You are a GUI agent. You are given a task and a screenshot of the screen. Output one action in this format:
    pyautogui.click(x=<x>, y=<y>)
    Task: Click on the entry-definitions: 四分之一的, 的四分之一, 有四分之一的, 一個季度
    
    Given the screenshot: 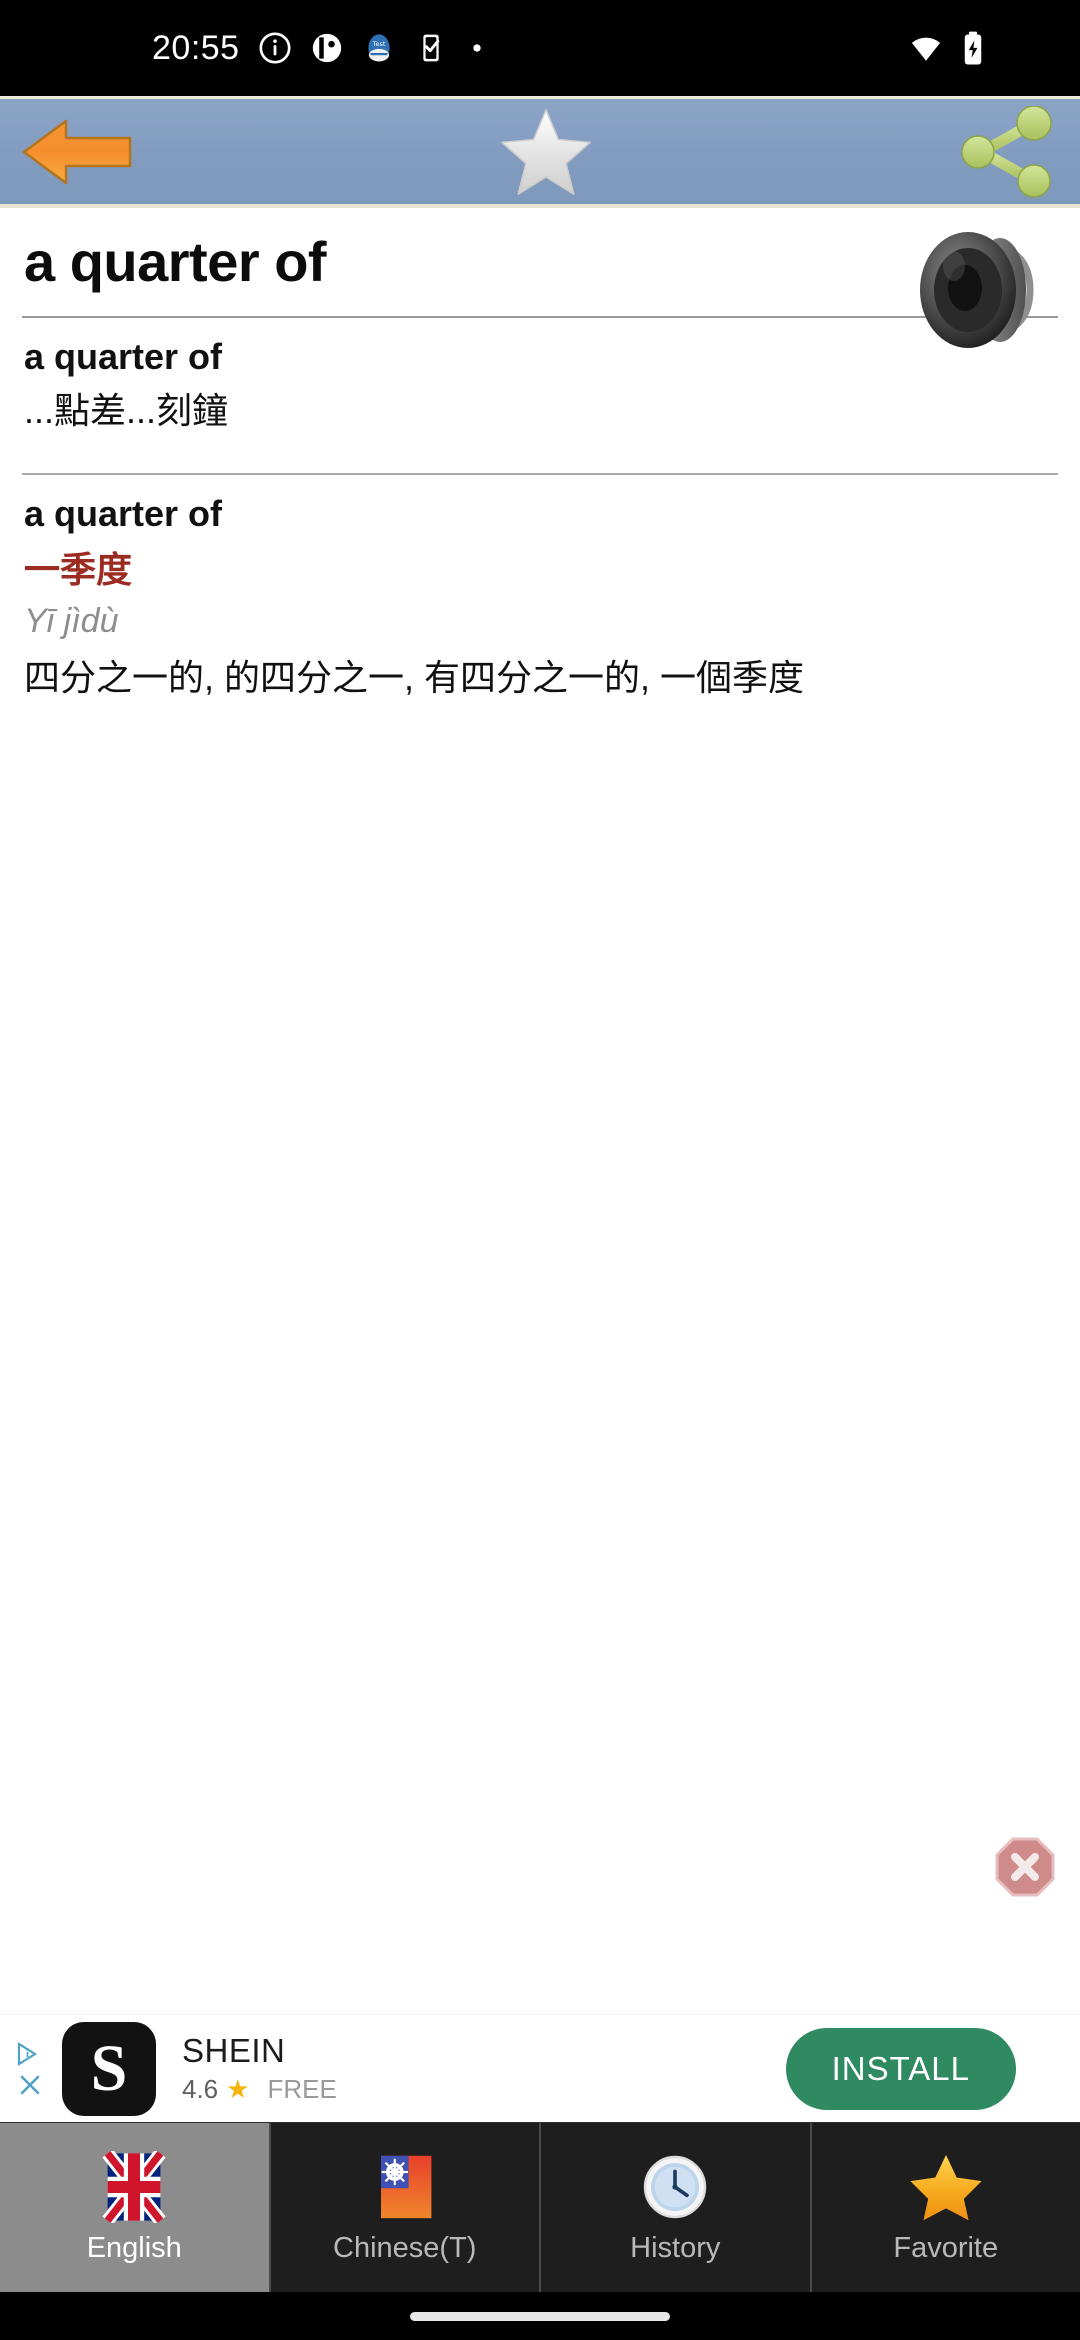 What is the action you would take?
    pyautogui.click(x=414, y=677)
    